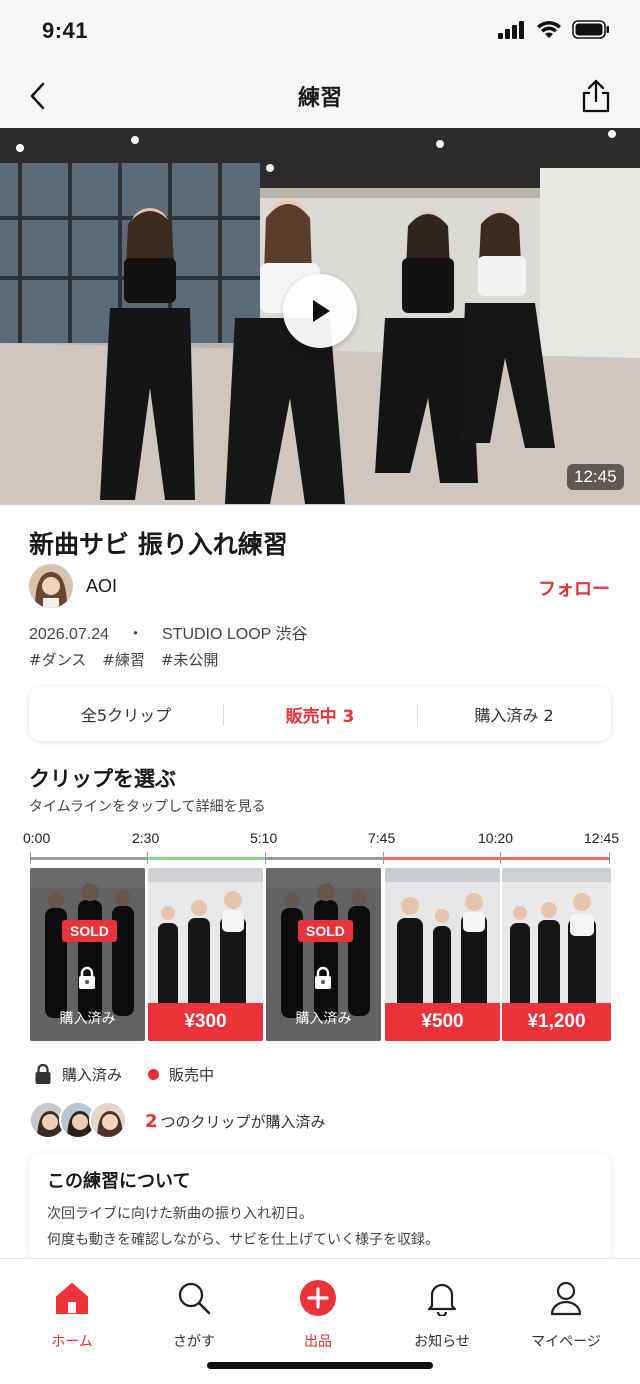  I want to click on clip-card: ¥300, so click(205, 954).